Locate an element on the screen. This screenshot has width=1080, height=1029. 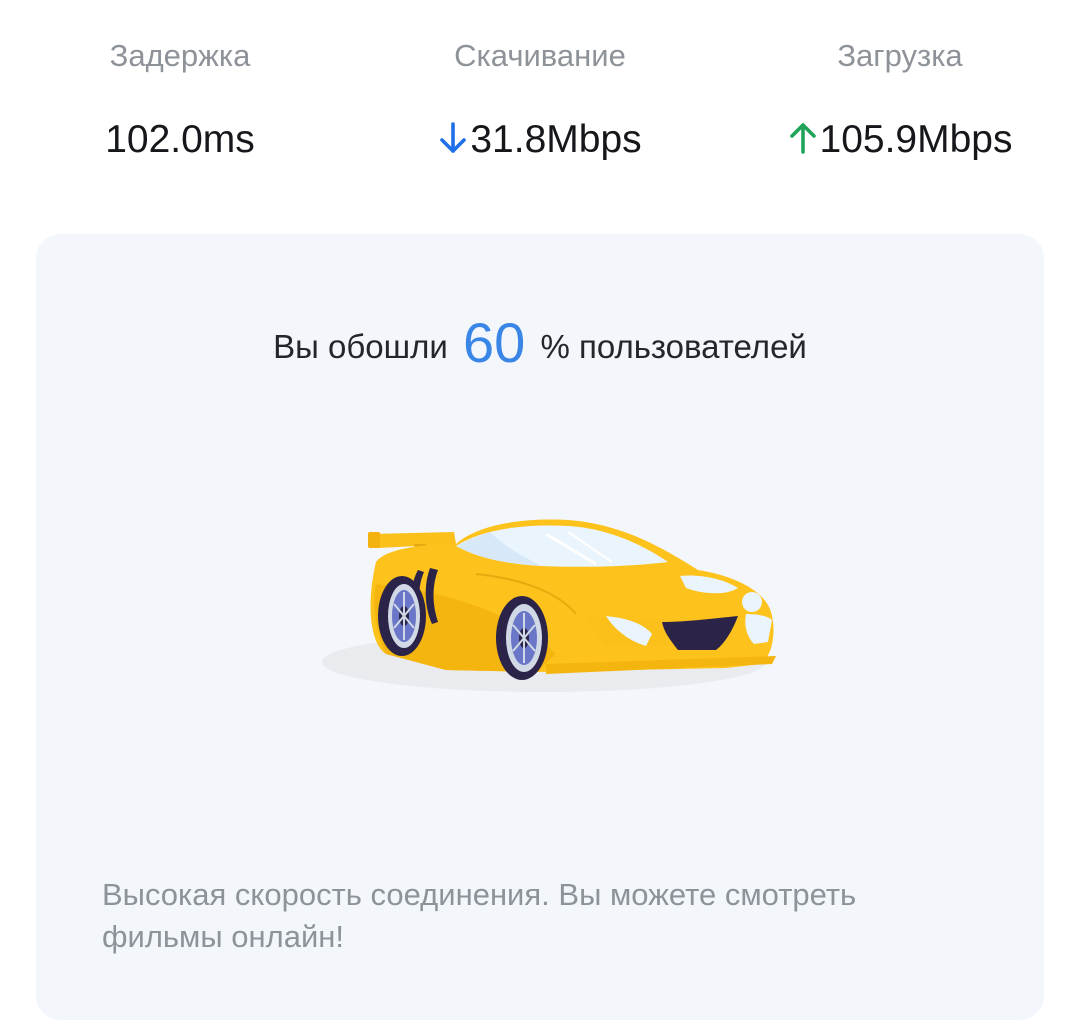
percentile-headline: Вы обошли 60 % пользователей is located at coordinates (540, 342).